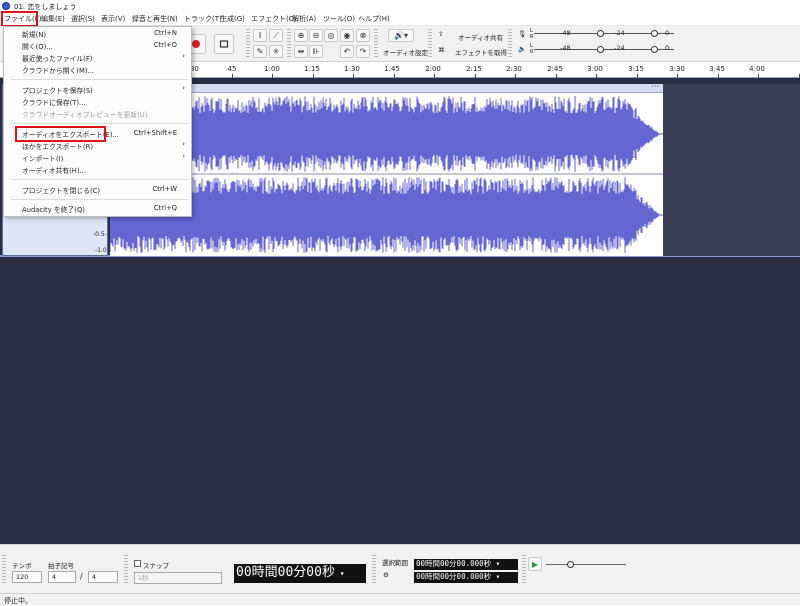 Image resolution: width=800 pixels, height=606 pixels. I want to click on asterisk-icon: ✳, so click(276, 51).